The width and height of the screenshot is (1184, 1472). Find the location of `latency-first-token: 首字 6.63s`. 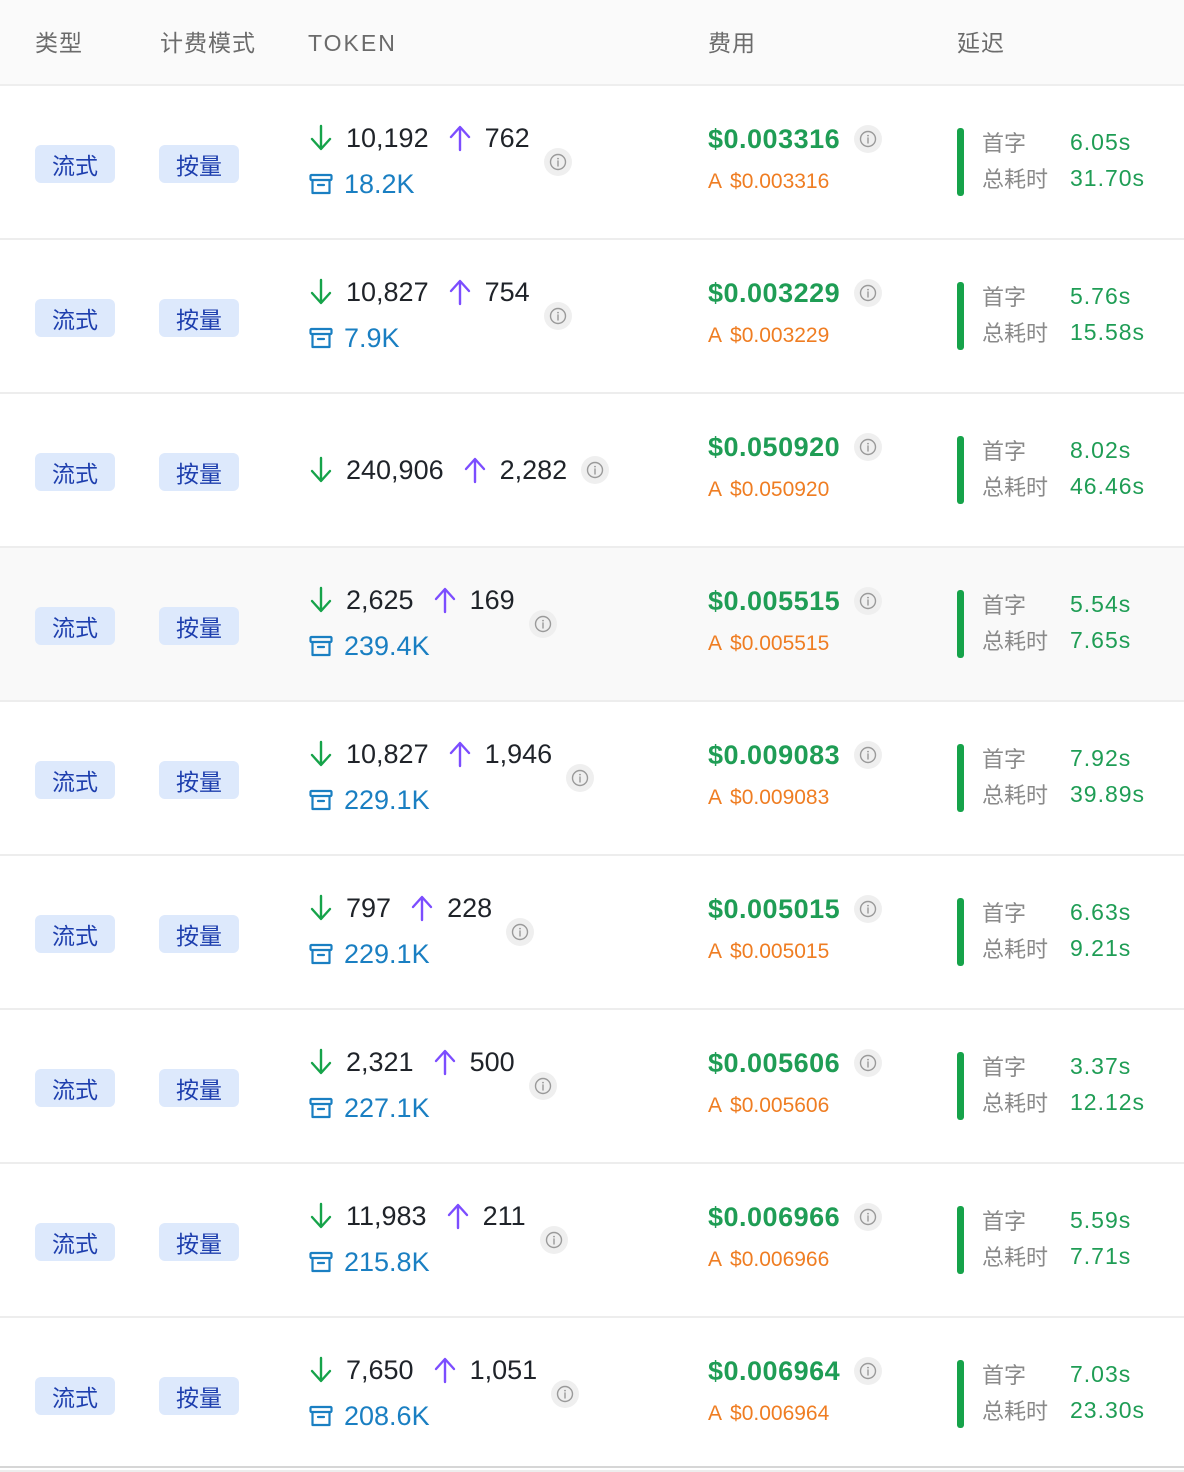

latency-first-token: 首字 6.63s is located at coordinates (1056, 912).